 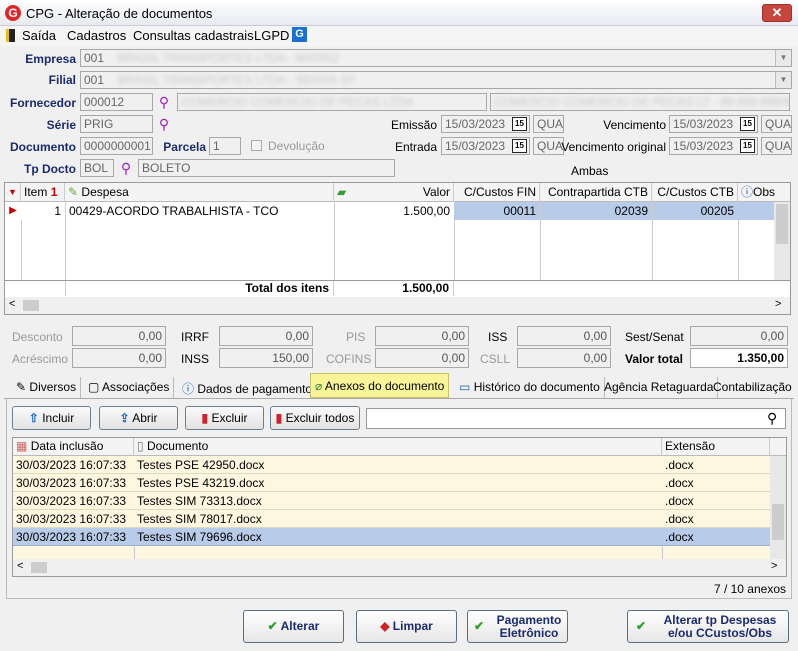 I want to click on col-data-inclusao: ▦ Data inclusão, so click(x=73, y=447).